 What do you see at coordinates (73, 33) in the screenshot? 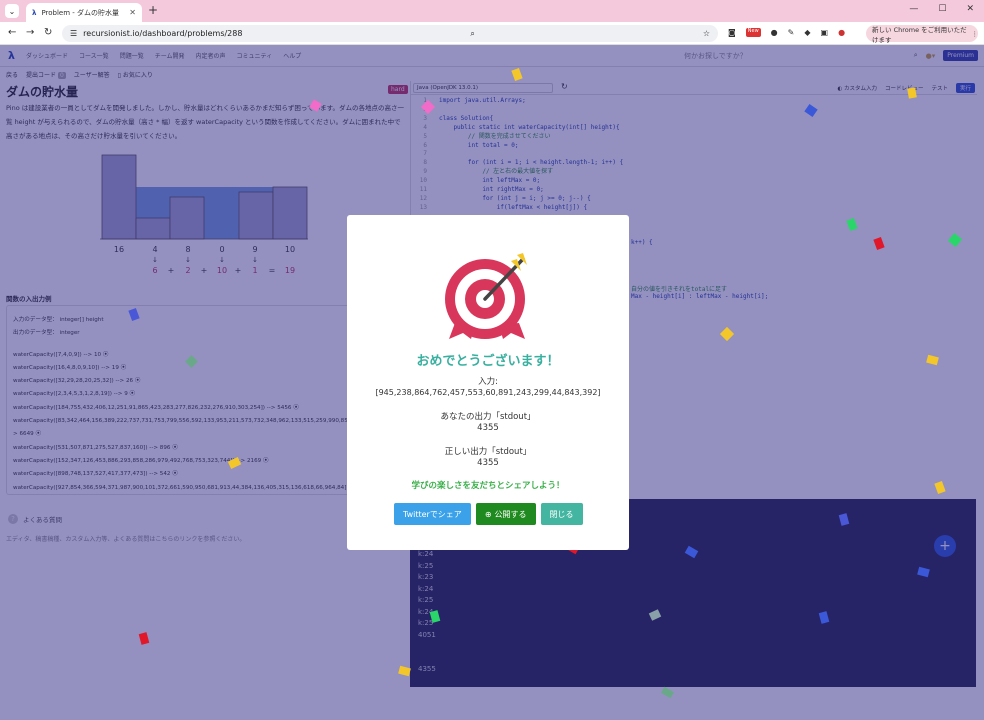
I see `site-info-icon: ☰` at bounding box center [73, 33].